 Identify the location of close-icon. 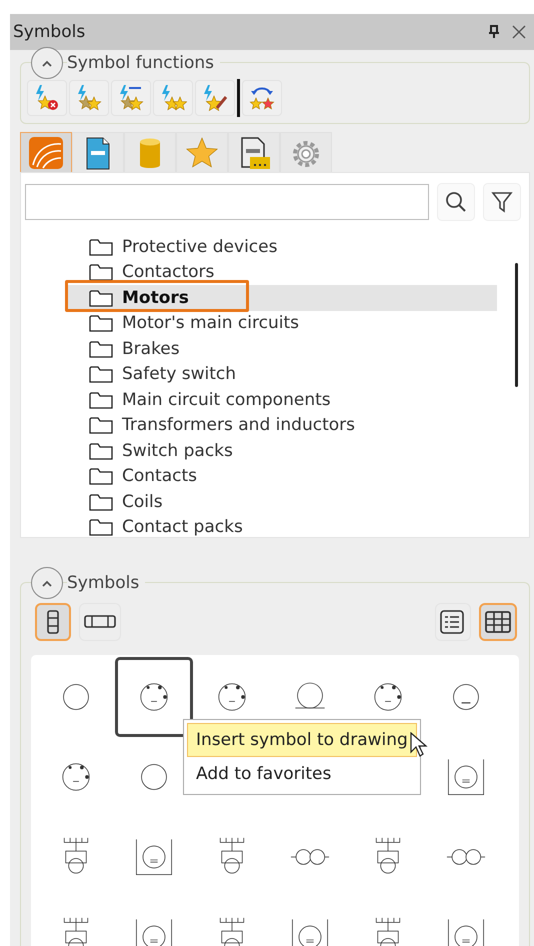
(519, 32).